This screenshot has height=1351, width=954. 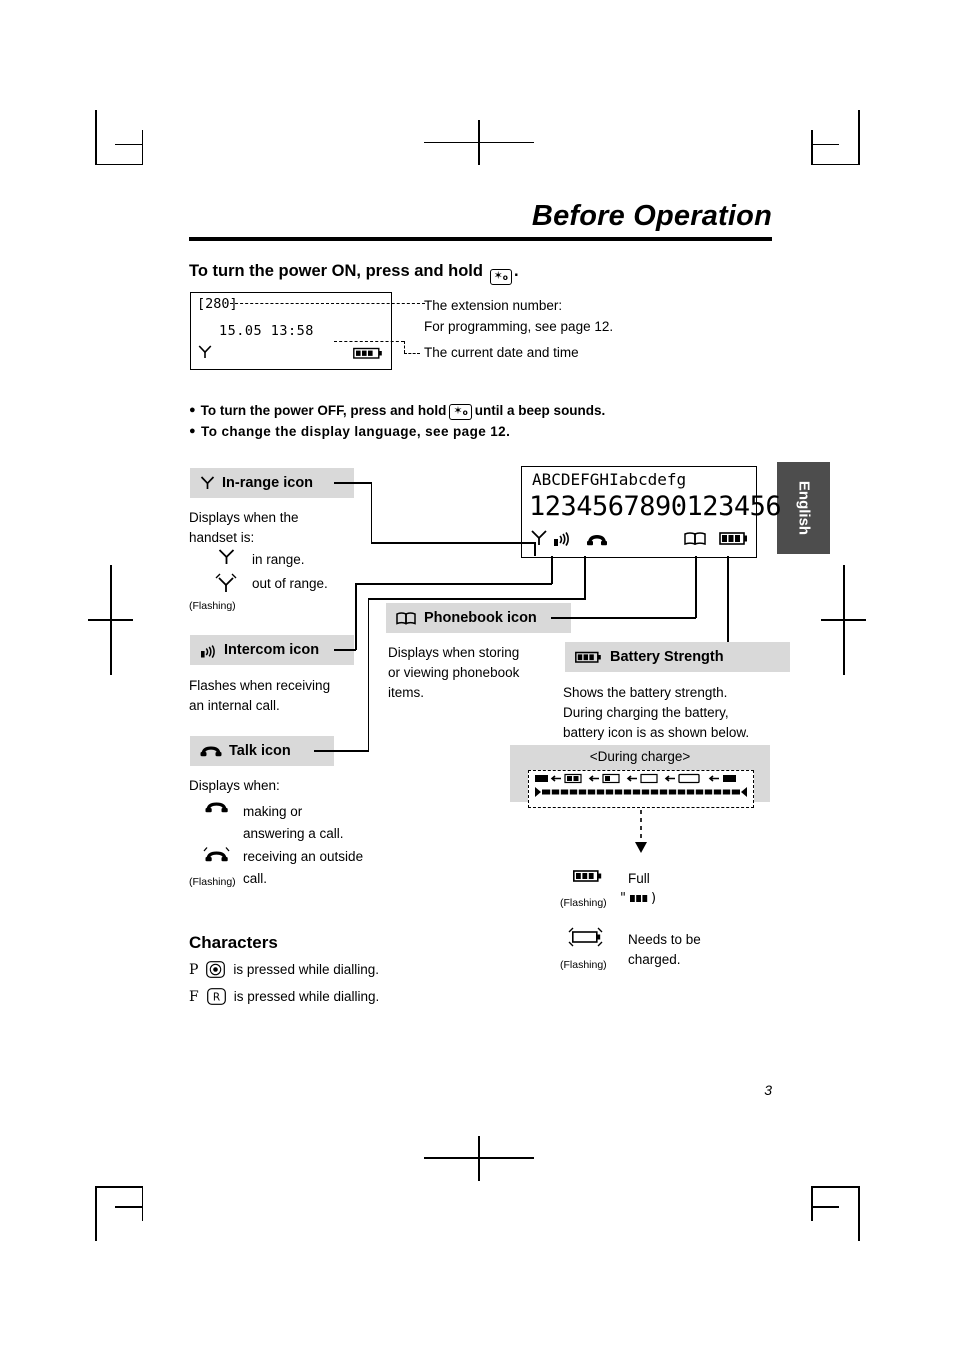 What do you see at coordinates (217, 854) in the screenshot?
I see `talk-flashing-icon` at bounding box center [217, 854].